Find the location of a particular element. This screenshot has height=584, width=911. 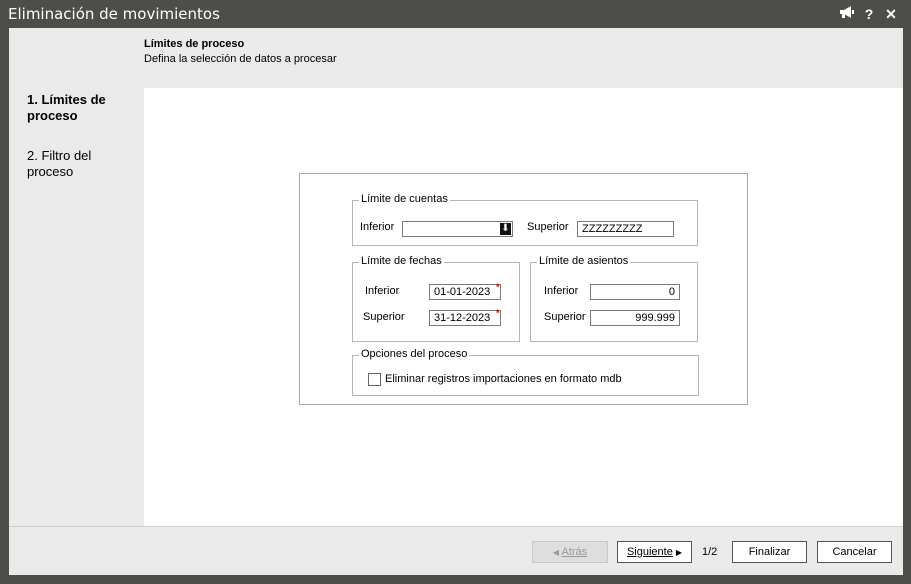

title-bar: Eliminación de movimientos ? ✕ is located at coordinates (455, 14).